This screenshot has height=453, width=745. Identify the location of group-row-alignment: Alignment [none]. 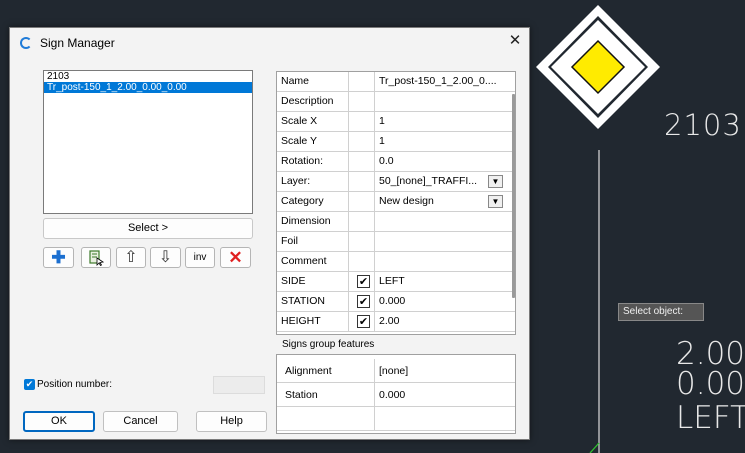
(396, 371).